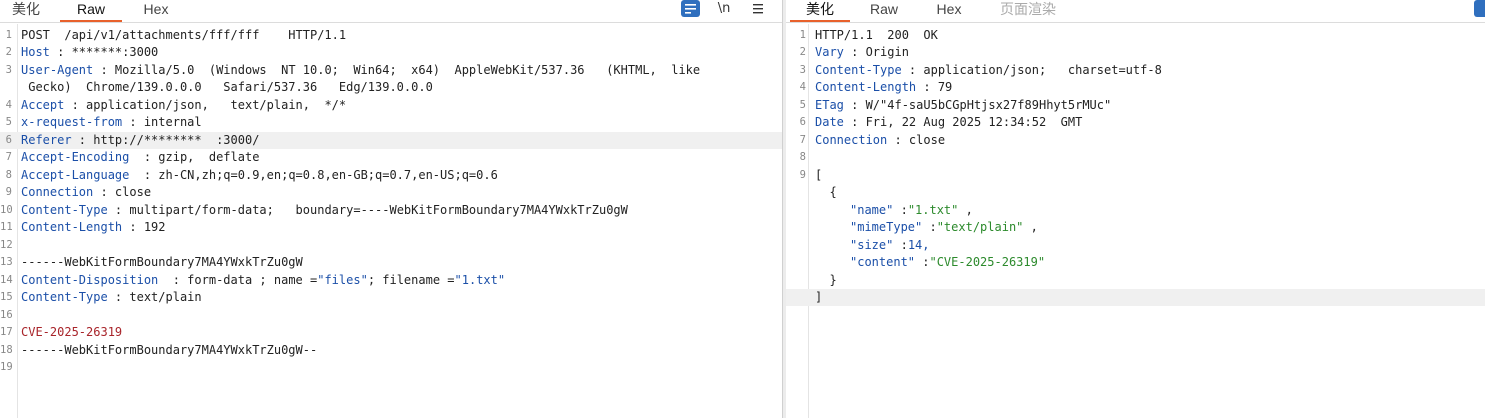 The width and height of the screenshot is (1485, 418). Describe the element at coordinates (876, 35) in the screenshot. I see `status-line: HTTP/1.1 200 OK` at that location.